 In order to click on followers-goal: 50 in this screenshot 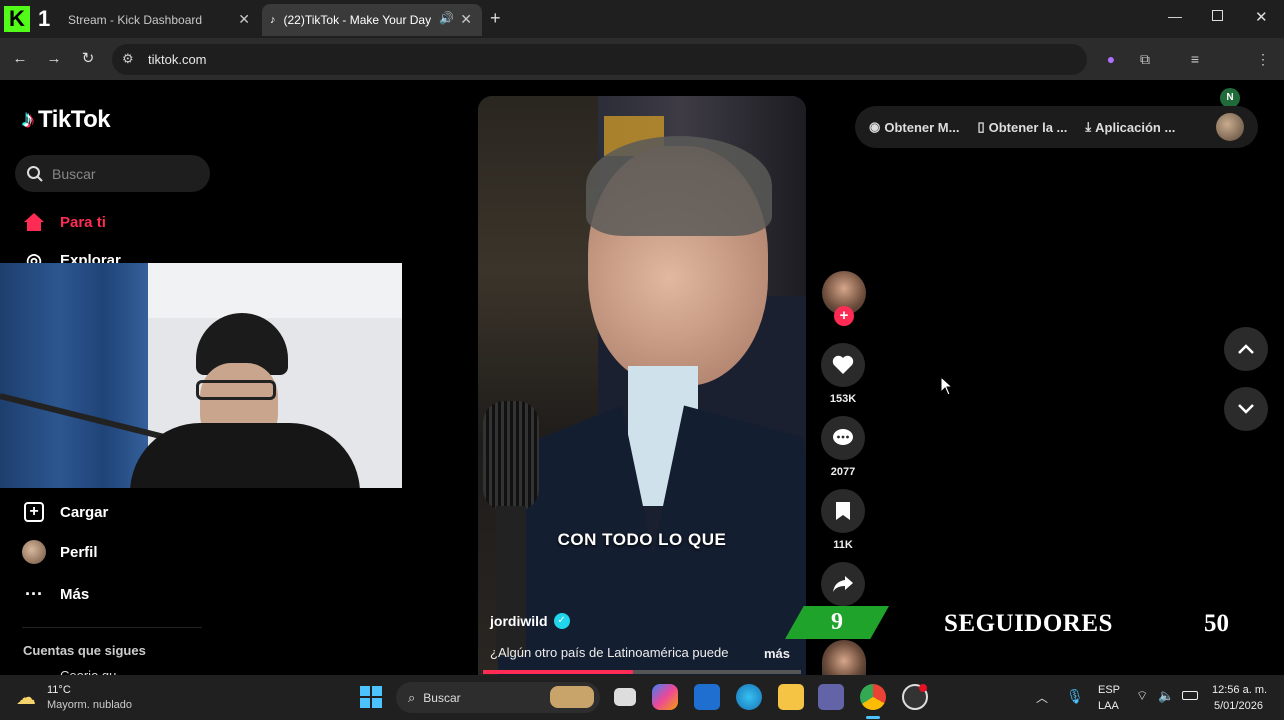, I will do `click(1216, 623)`.